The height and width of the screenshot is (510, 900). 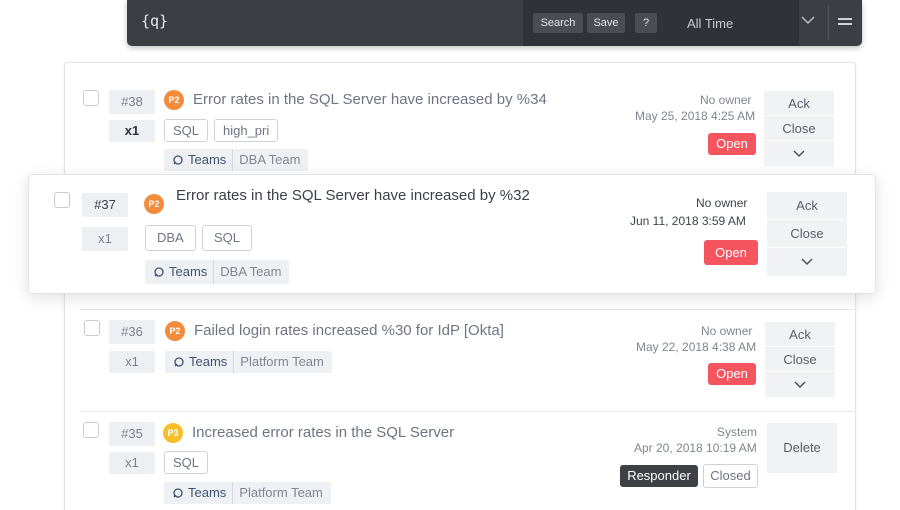 I want to click on delete-button: Delete, so click(x=802, y=448).